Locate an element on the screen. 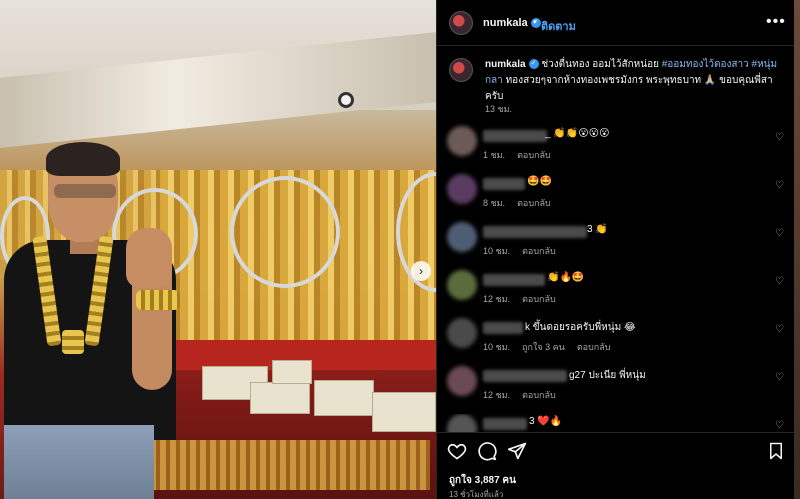  carousel-next-button: › is located at coordinates (421, 271).